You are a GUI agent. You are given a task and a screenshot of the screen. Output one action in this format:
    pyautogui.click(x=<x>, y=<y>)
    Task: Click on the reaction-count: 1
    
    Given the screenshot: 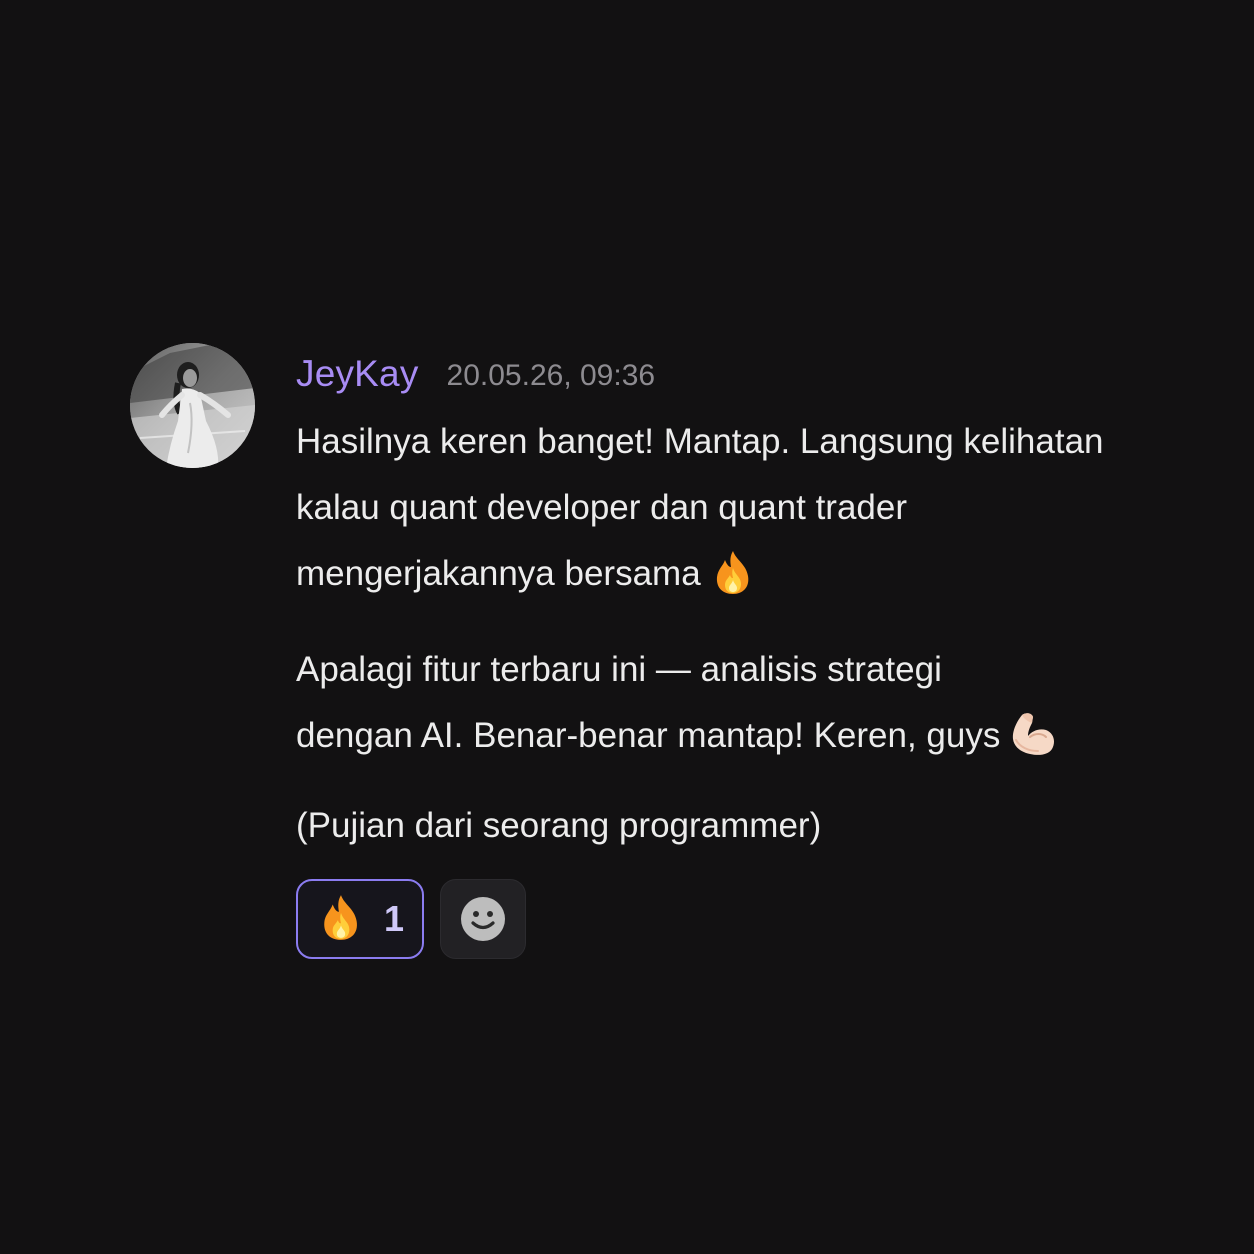 What is the action you would take?
    pyautogui.click(x=394, y=918)
    